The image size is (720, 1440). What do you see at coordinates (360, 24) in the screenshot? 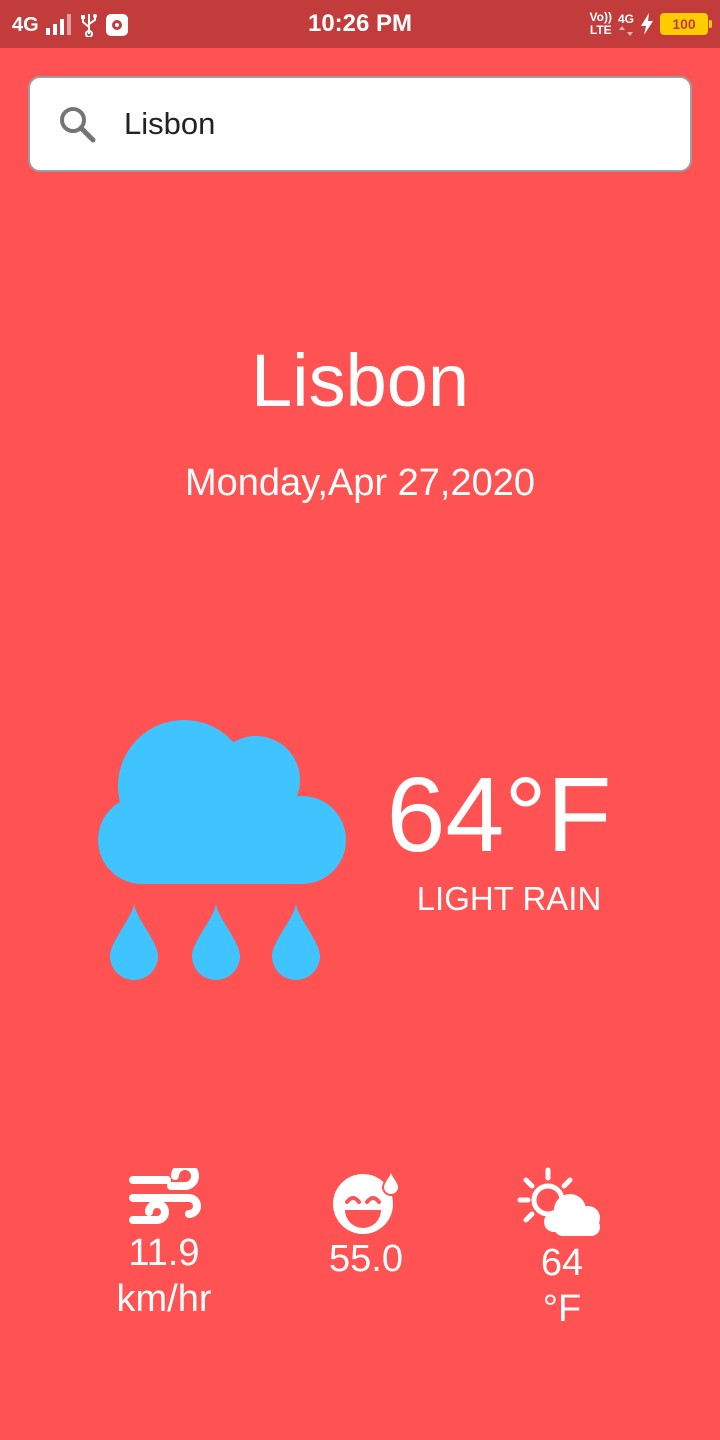
I see `status-bar: 4G 10:26 PM Vo)) LTE 4G 100` at bounding box center [360, 24].